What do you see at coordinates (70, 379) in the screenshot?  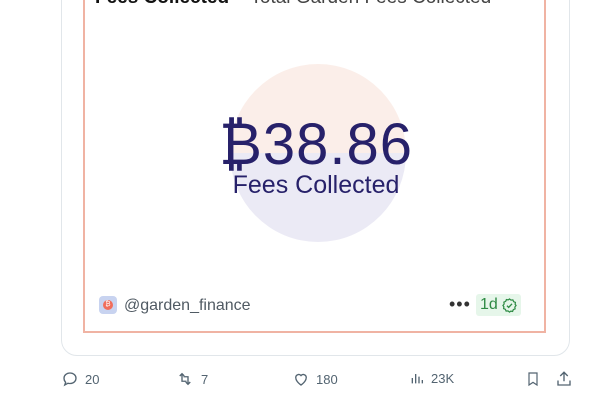 I see `reply-icon` at bounding box center [70, 379].